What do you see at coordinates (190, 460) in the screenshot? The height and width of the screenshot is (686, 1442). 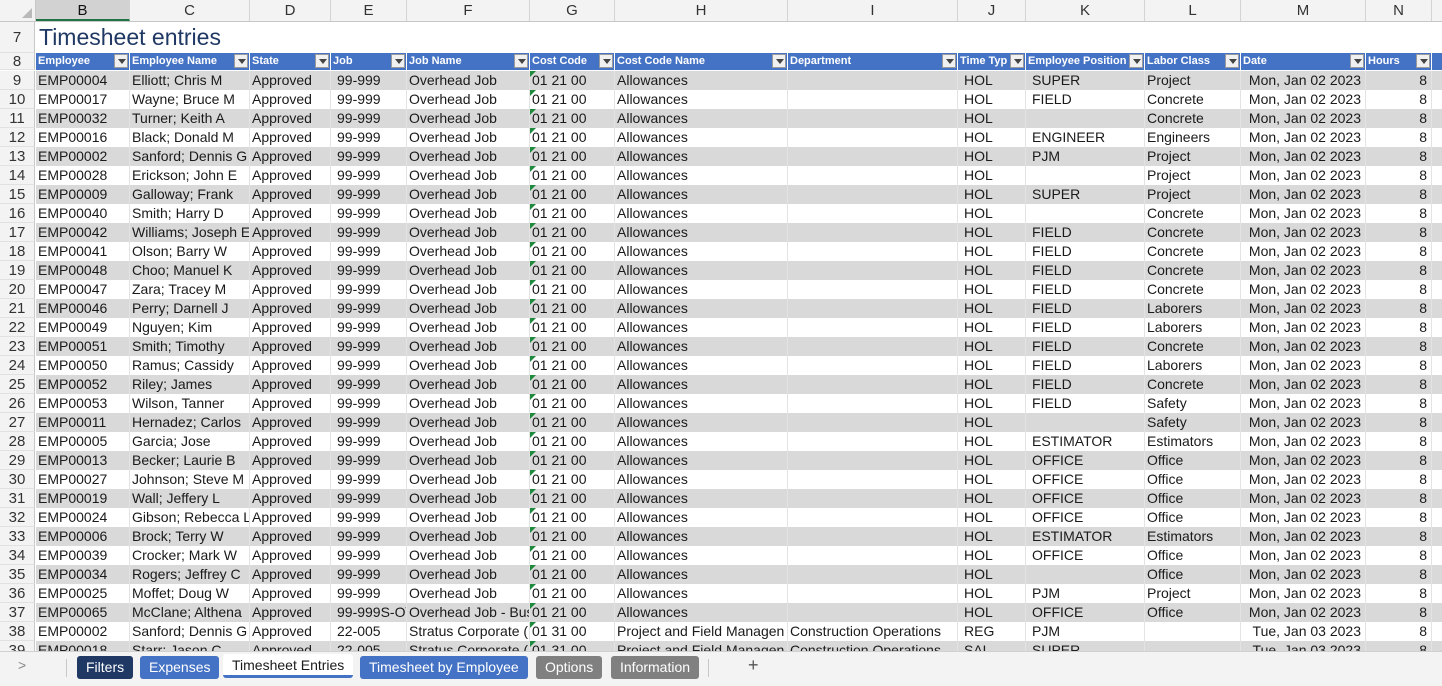 I see `table-cell: Becker; Laurie B` at bounding box center [190, 460].